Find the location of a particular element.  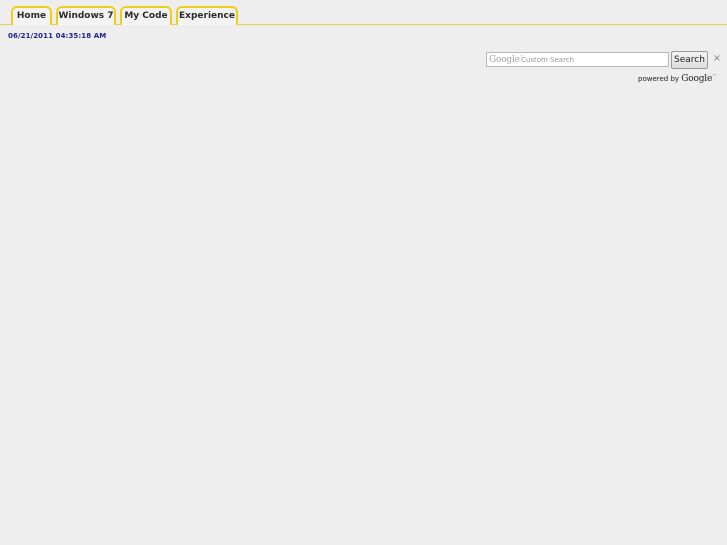

custom-search: Google™ Search × powered by Google™ is located at coordinates (604, 71).